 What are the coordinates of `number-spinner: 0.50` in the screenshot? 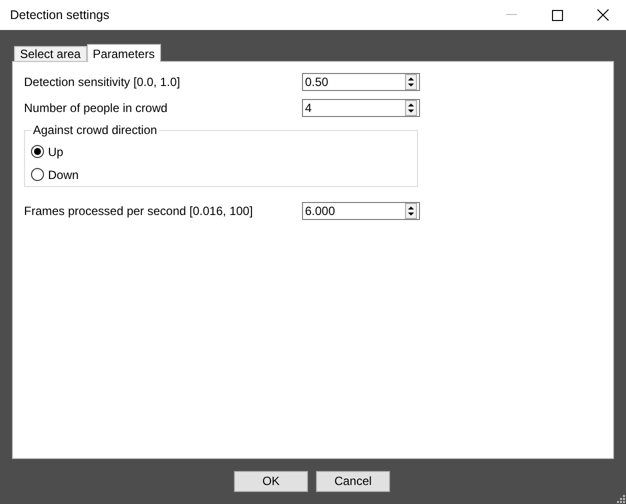 It's located at (361, 81).